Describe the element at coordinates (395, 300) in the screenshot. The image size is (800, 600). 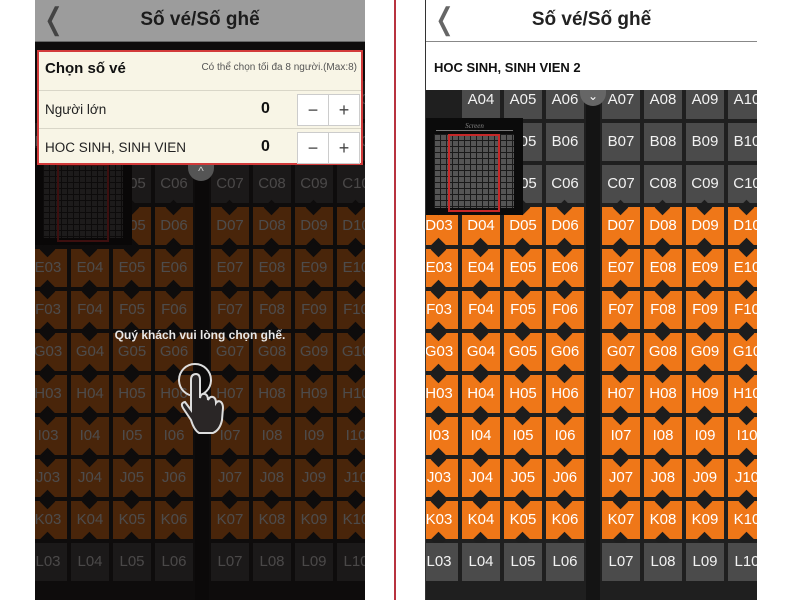
I see `screenshot-divider` at that location.